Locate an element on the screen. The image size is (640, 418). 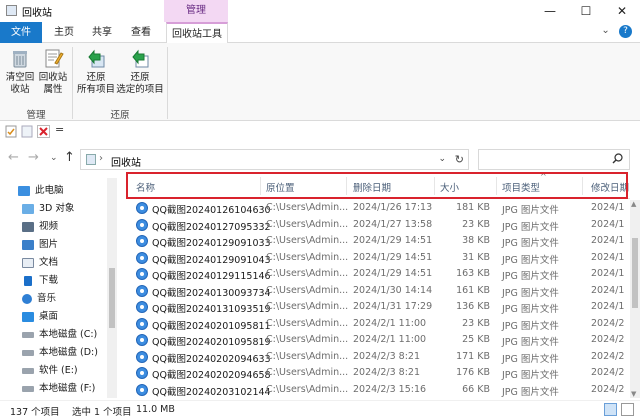
nav-item-drive-d: 本地磁盘 (D:) is located at coordinates (60, 352).